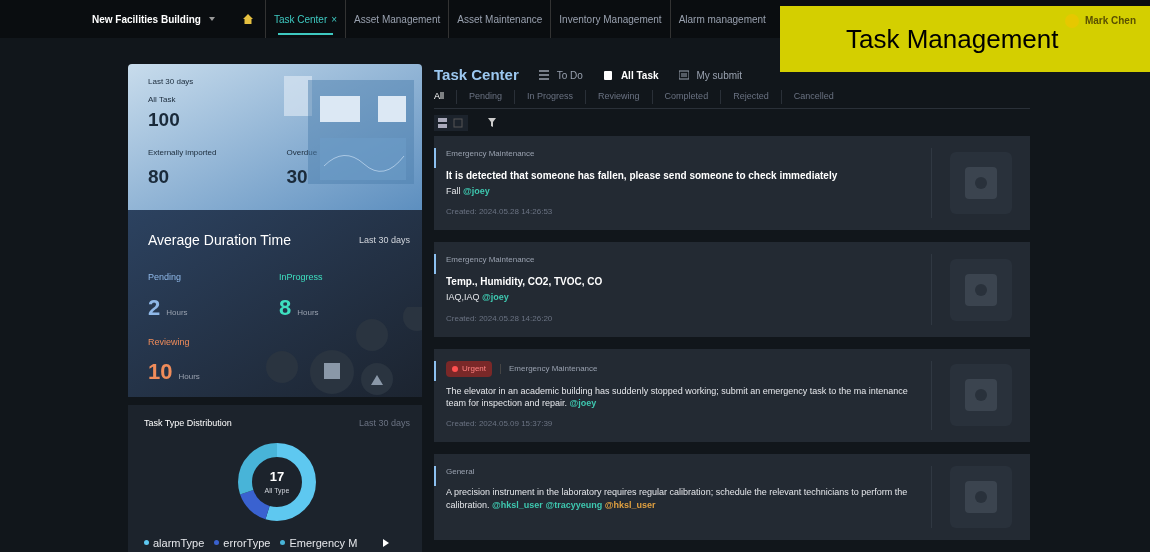 The image size is (1150, 552). I want to click on urgent-tag: Urgent, so click(469, 368).